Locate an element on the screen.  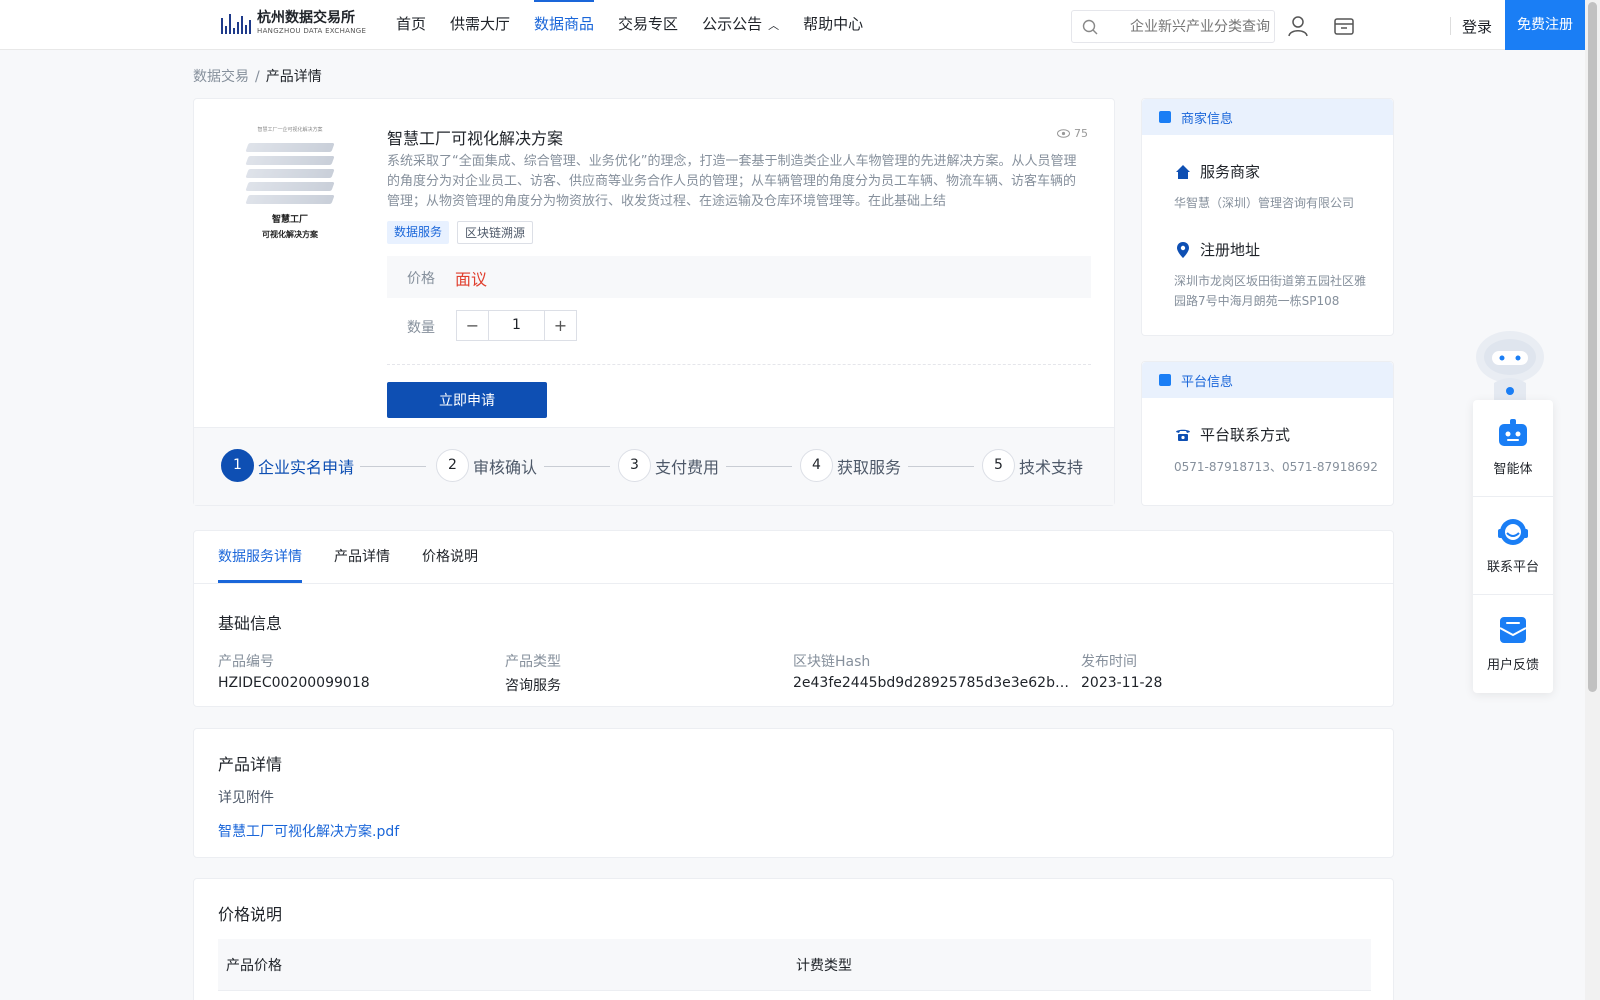
breadcrumb: 数据交易 / 产品详情 is located at coordinates (257, 76).